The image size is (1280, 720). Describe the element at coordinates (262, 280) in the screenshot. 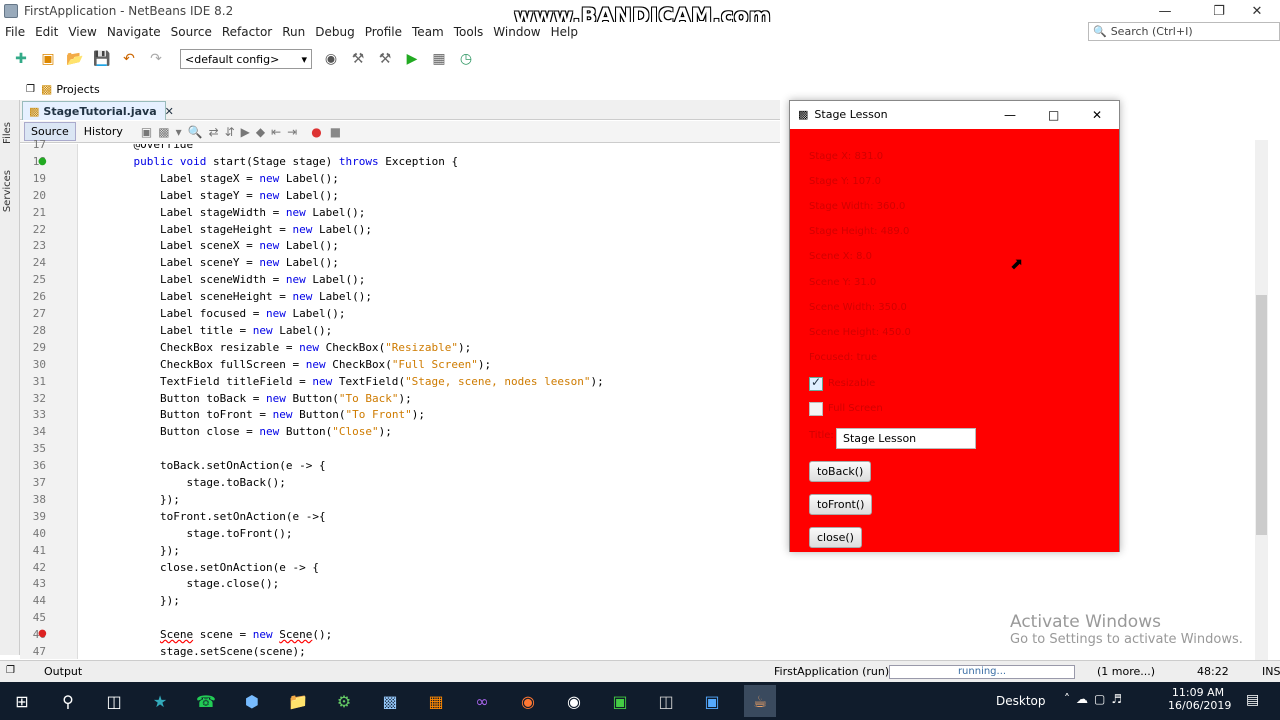

I see `code-line: Label sceneWidth = new Label();` at that location.